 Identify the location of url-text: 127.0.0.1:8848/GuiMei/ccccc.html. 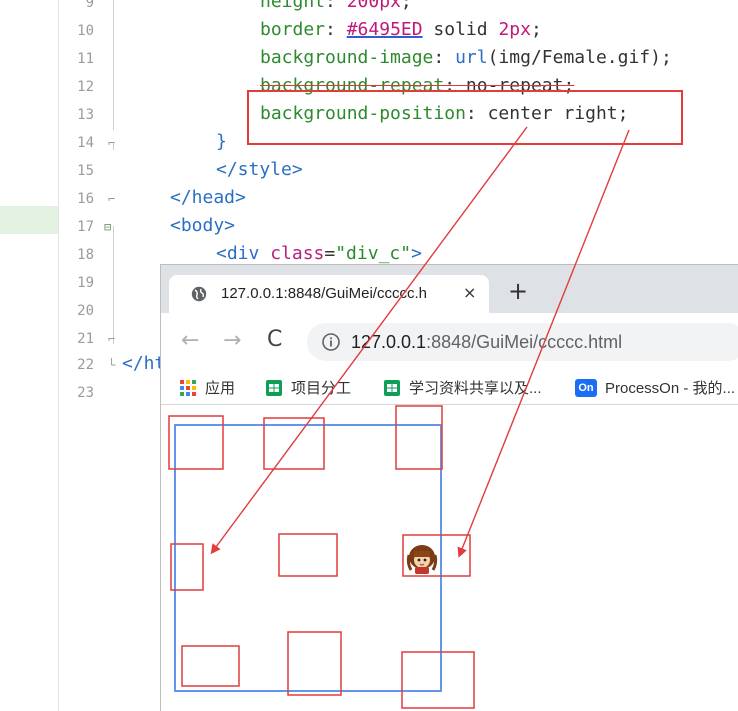
(486, 342).